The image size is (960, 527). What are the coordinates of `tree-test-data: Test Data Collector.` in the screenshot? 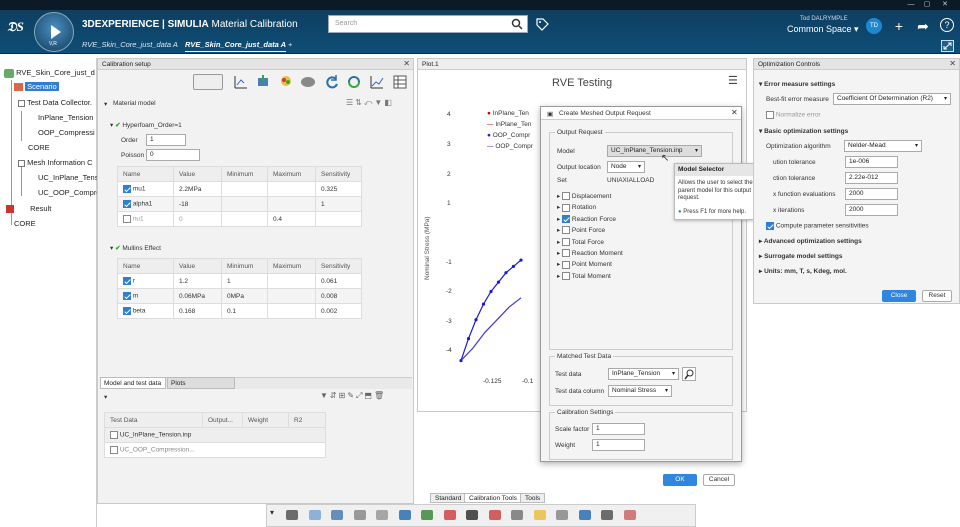 It's located at (55, 102).